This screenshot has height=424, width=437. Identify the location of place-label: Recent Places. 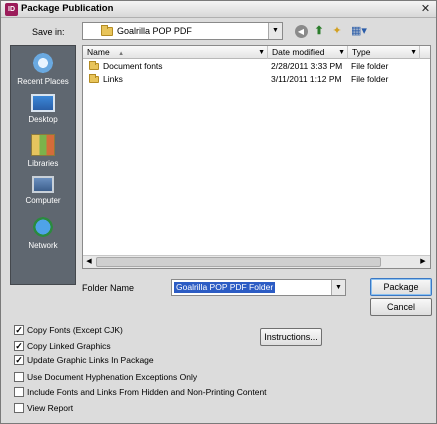
(43, 81).